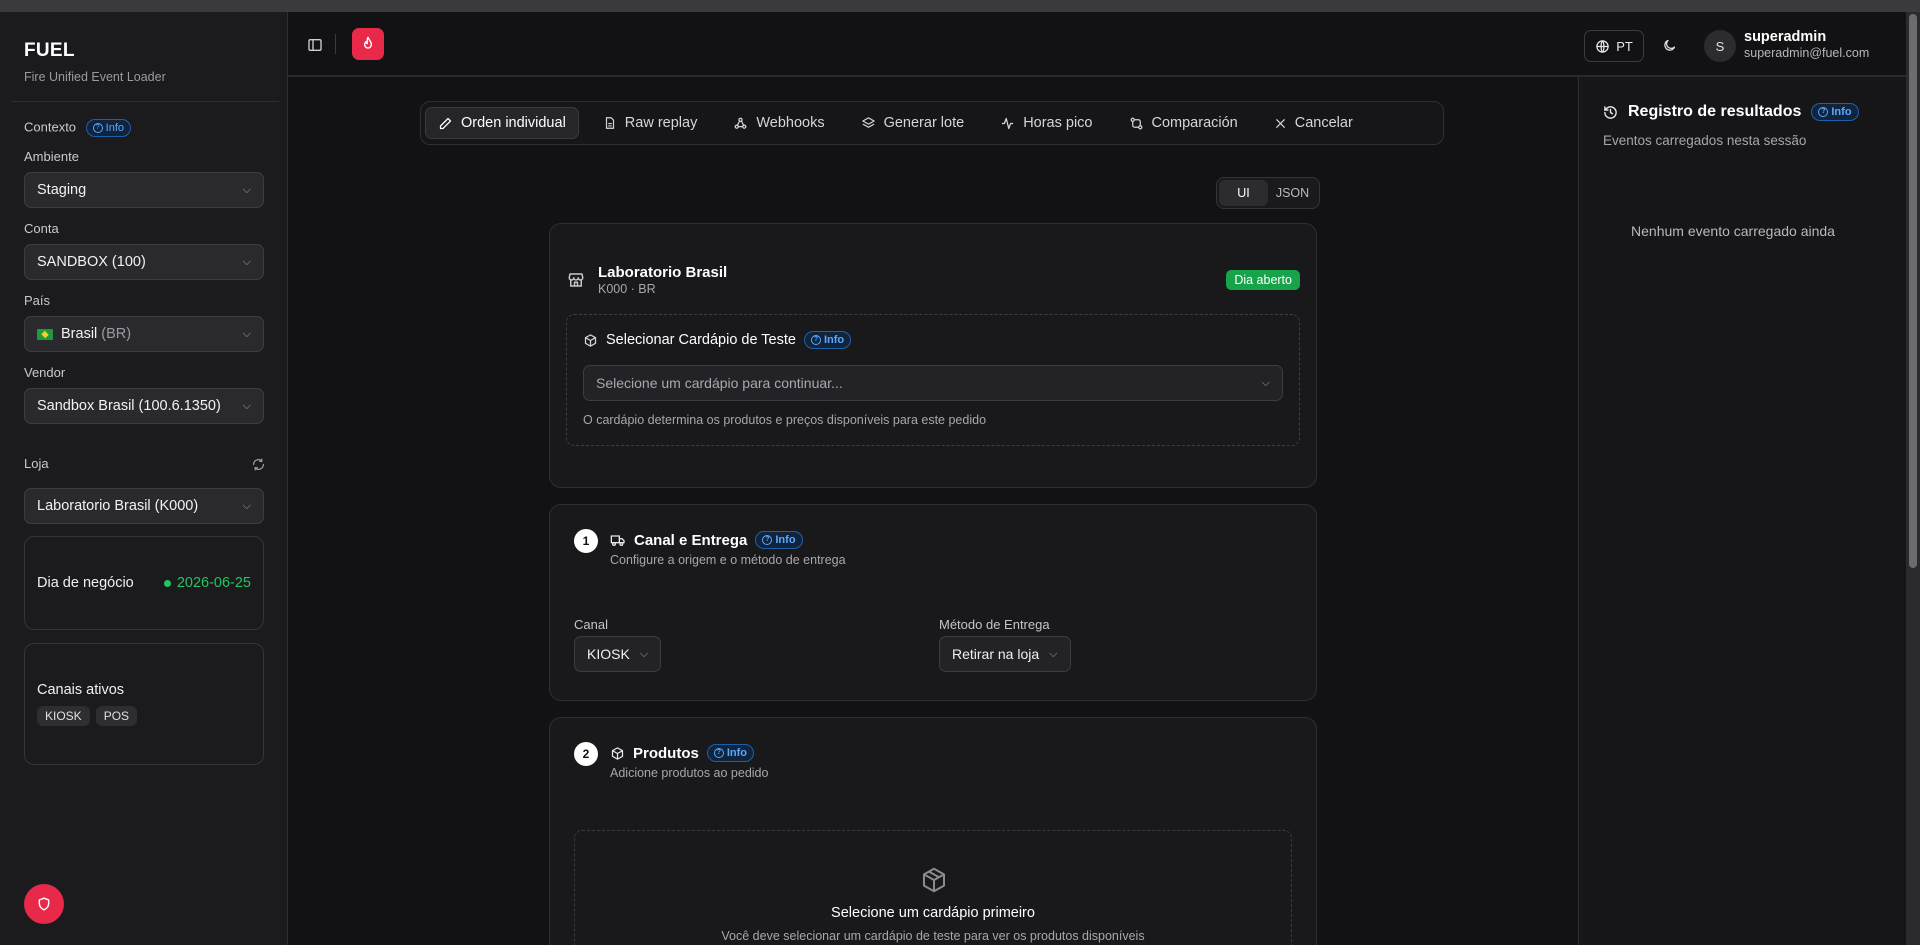 The width and height of the screenshot is (1920, 945). What do you see at coordinates (994, 624) in the screenshot?
I see `delivery-label: Método de Entrega` at bounding box center [994, 624].